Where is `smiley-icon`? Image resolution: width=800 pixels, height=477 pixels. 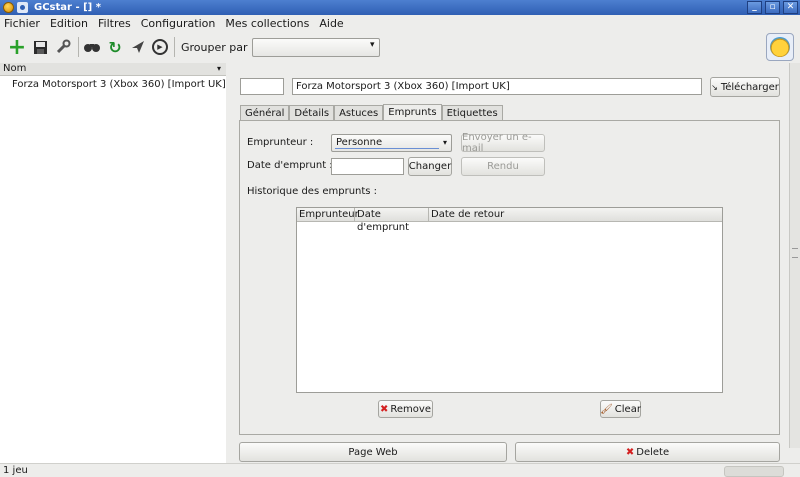
smiley-icon is located at coordinates (780, 47).